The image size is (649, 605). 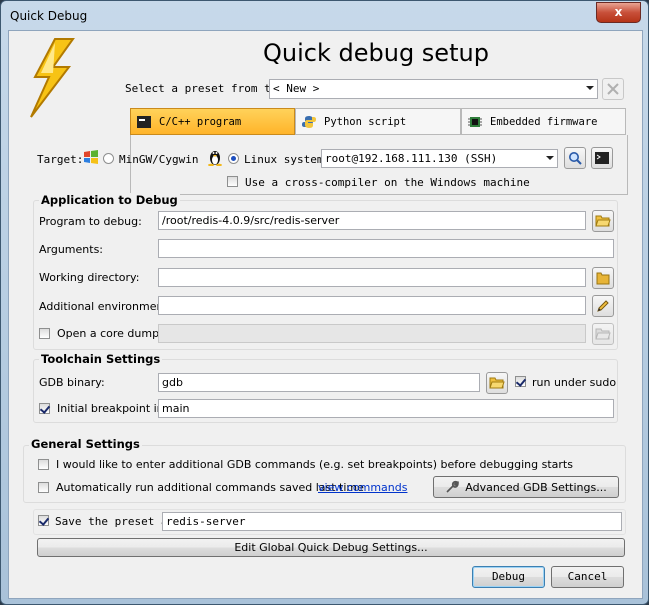 I want to click on run-under-sudo-checkbox, so click(x=520, y=381).